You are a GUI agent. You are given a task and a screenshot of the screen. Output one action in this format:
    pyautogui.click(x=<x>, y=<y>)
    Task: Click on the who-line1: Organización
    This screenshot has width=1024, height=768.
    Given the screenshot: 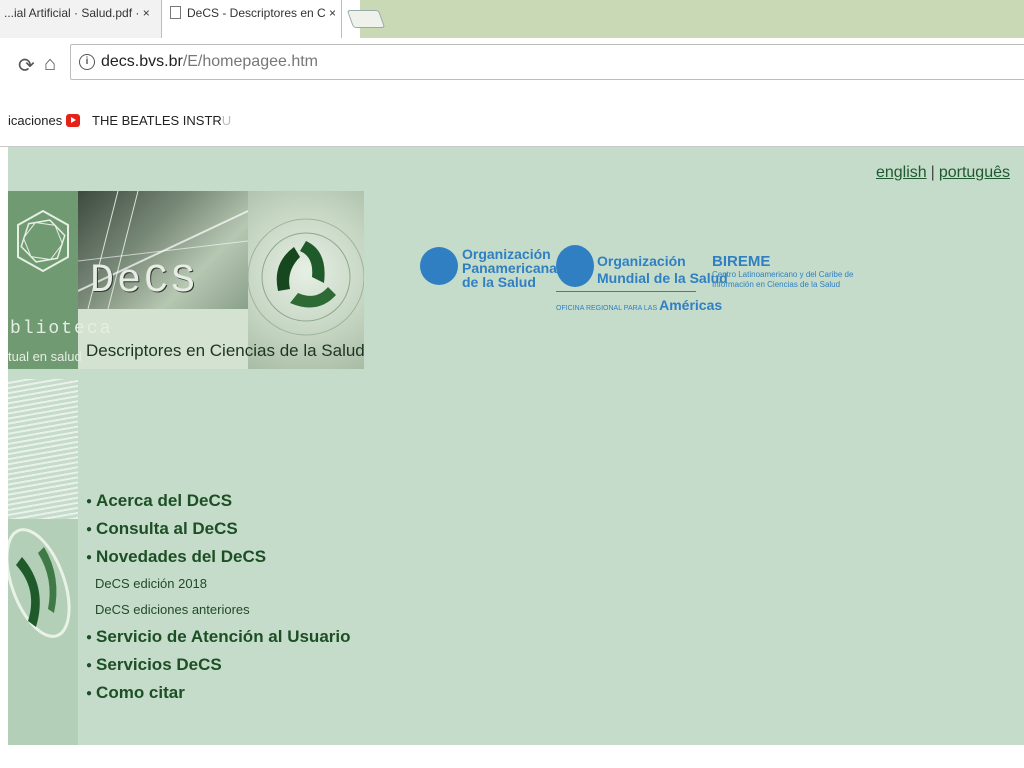 What is the action you would take?
    pyautogui.click(x=641, y=261)
    